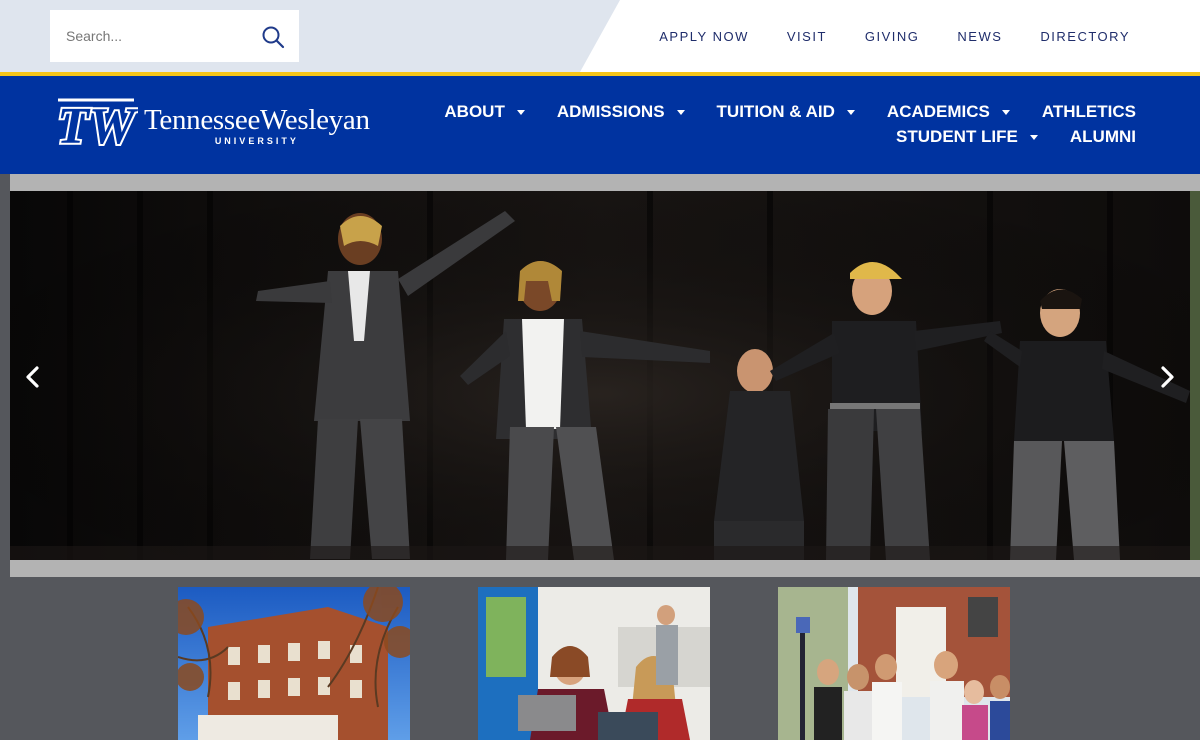 This screenshot has width=1200, height=740. I want to click on logo-name: TennesseeWesleyan, so click(257, 119).